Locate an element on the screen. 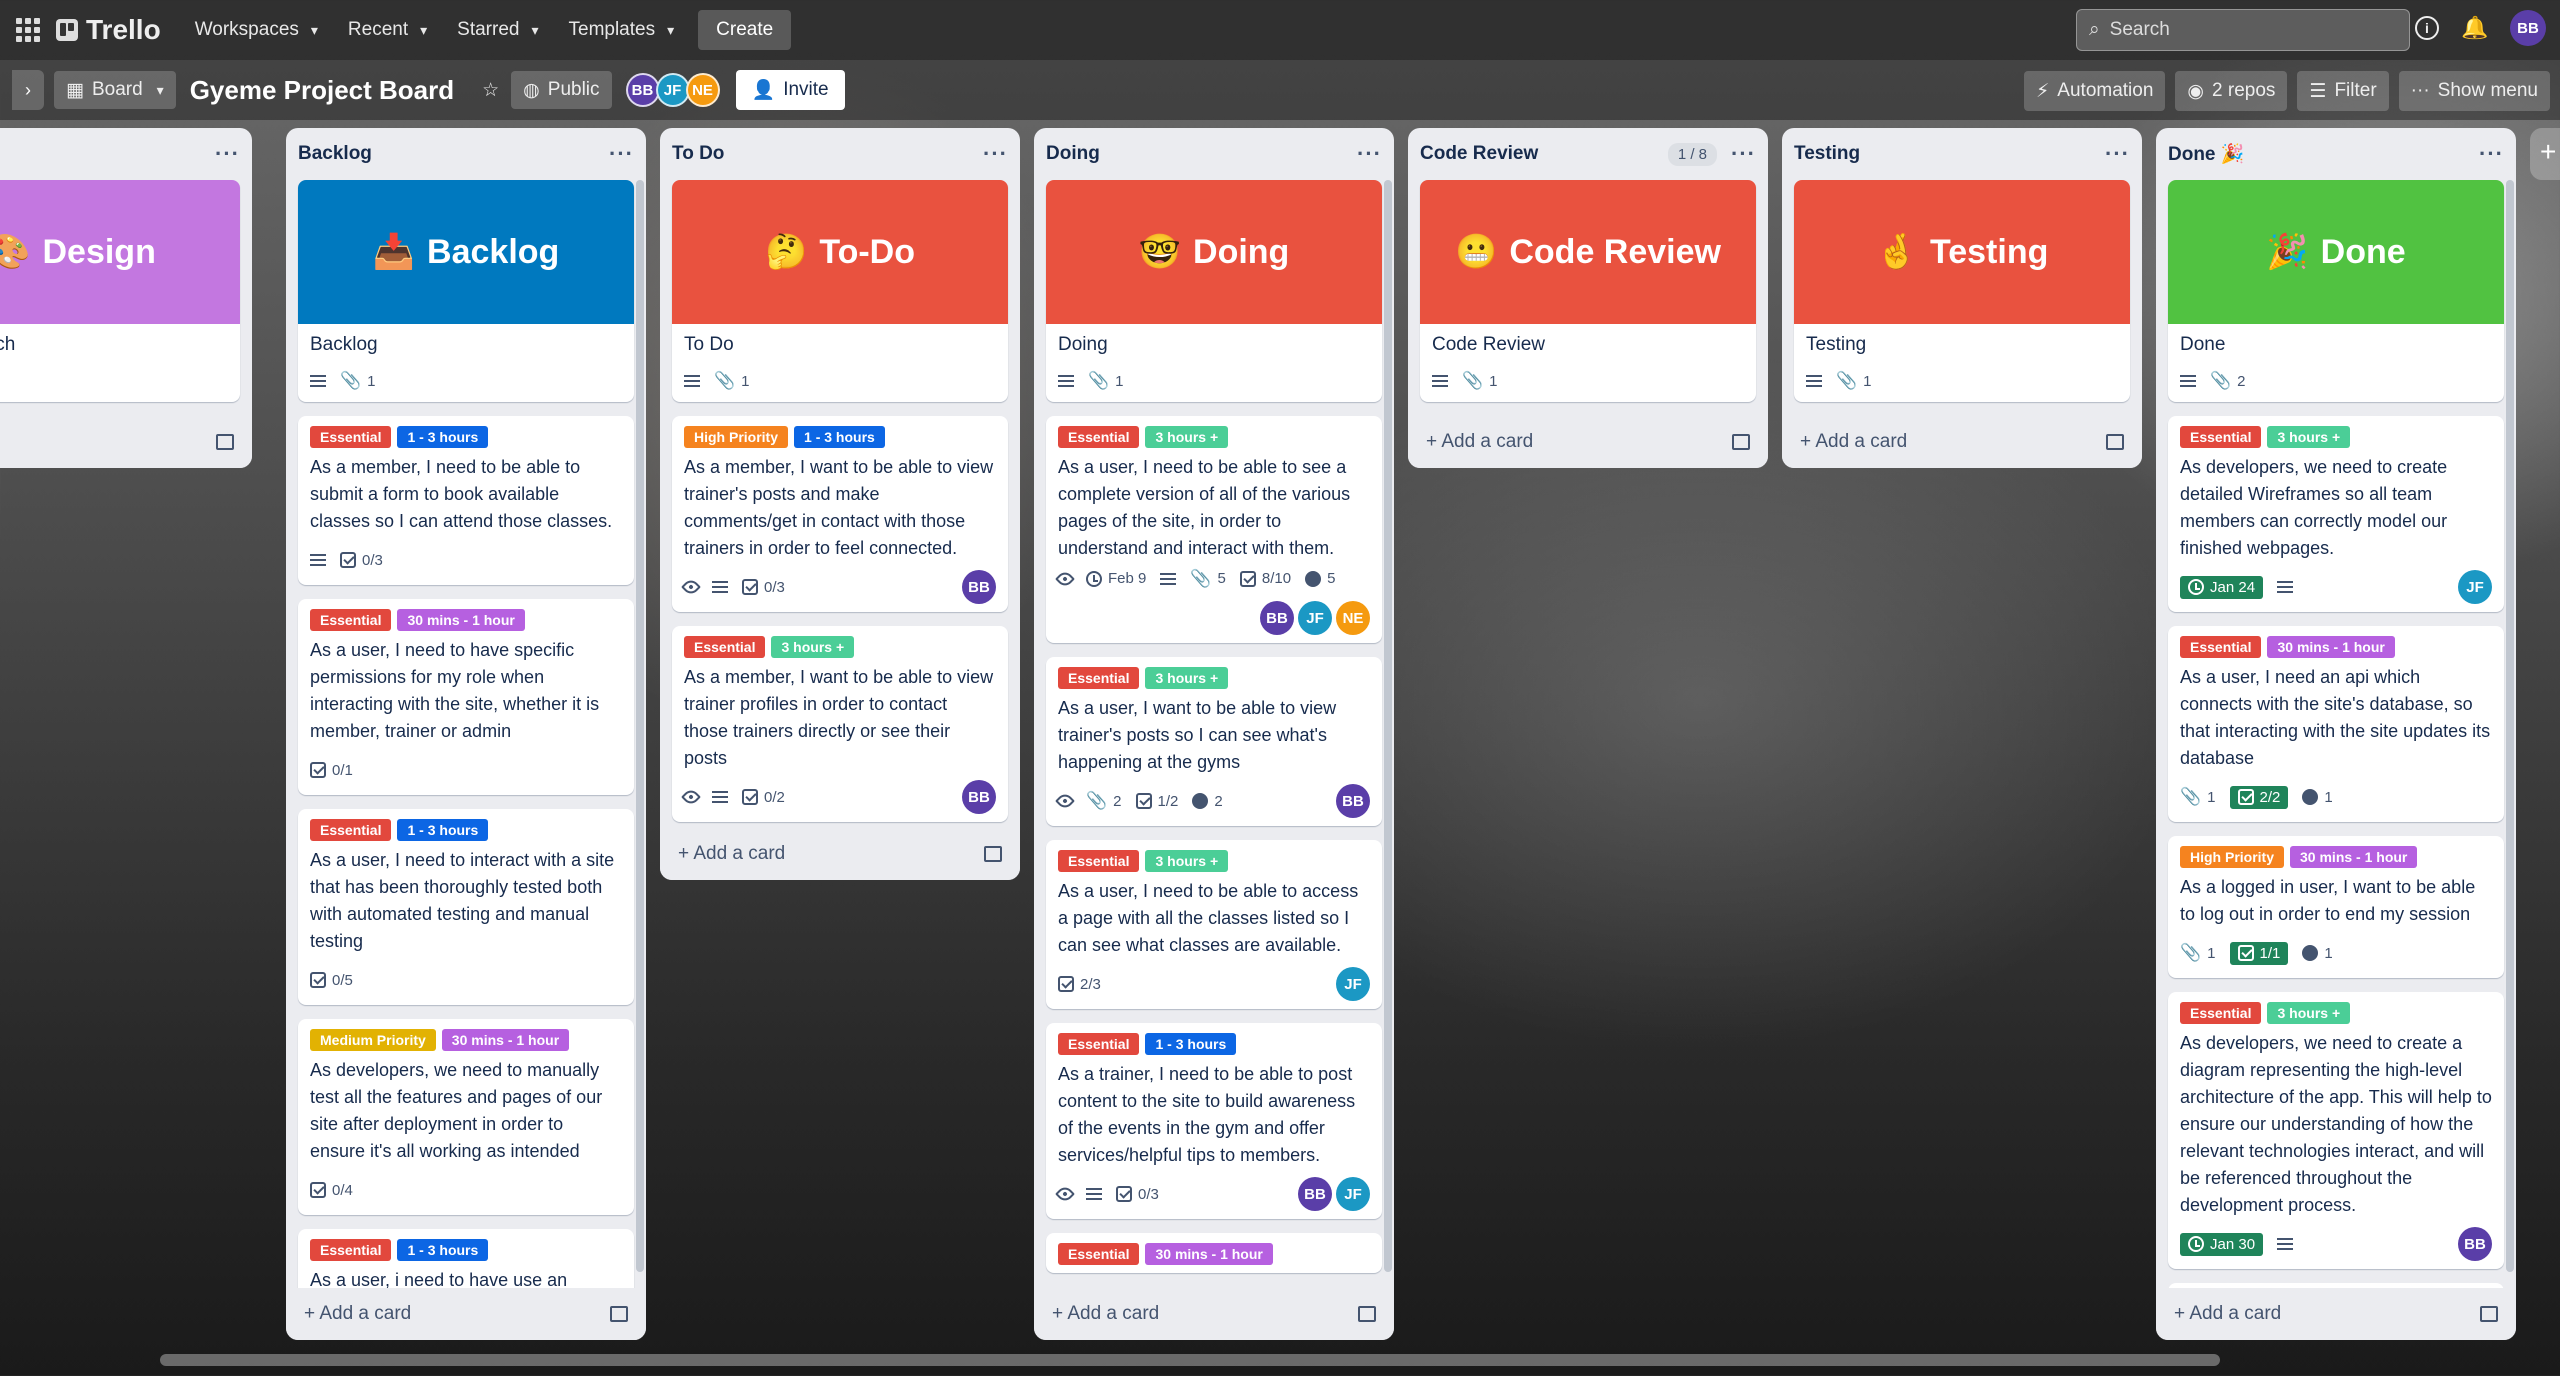 The height and width of the screenshot is (1376, 2560). list-header: Code Review 1 / 8 ··· is located at coordinates (1588, 154).